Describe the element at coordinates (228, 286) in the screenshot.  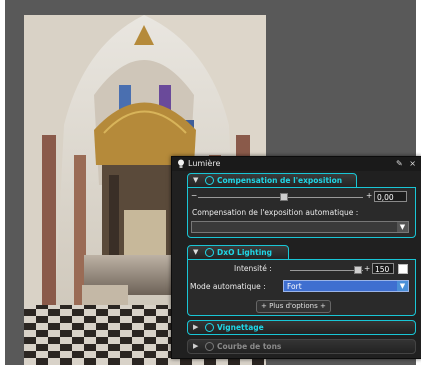
I see `mode-label: Mode automatique :` at that location.